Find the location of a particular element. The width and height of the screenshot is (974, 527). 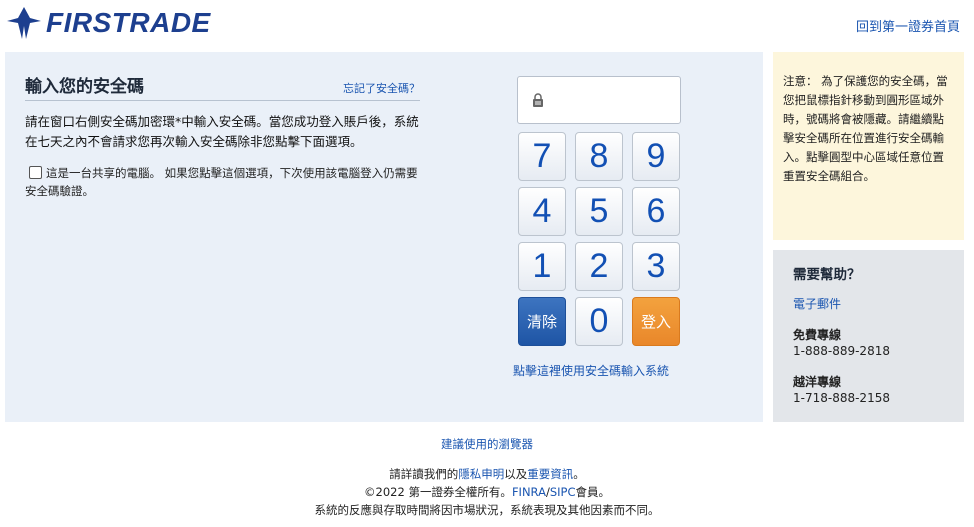

footer-text: 。 is located at coordinates (579, 474).